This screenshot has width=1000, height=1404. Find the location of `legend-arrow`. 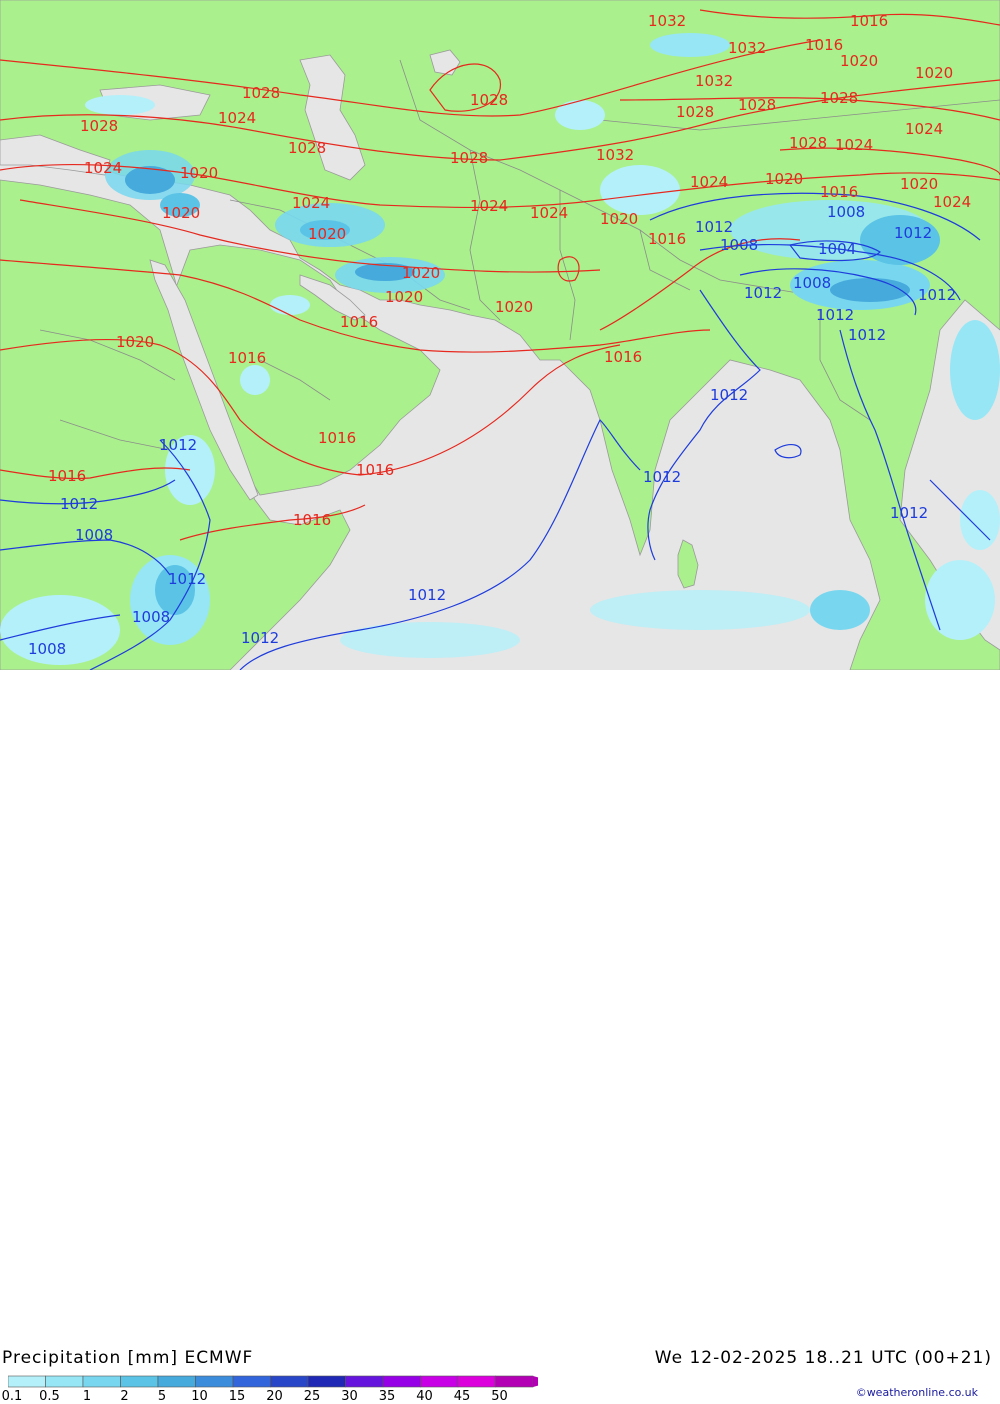

legend-arrow is located at coordinates (535, 1381).